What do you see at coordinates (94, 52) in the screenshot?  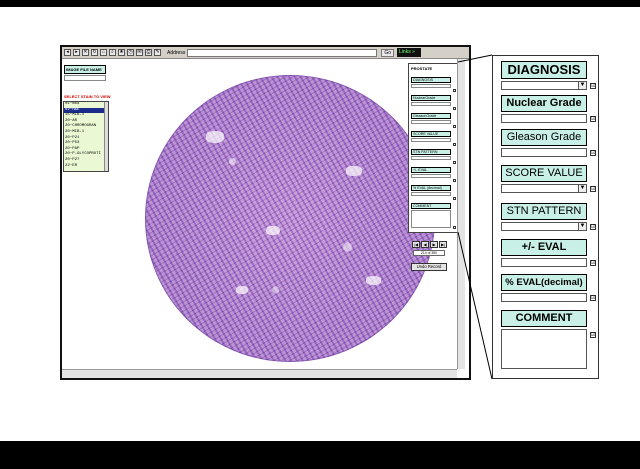 I see `refresh-icon: ↻` at bounding box center [94, 52].